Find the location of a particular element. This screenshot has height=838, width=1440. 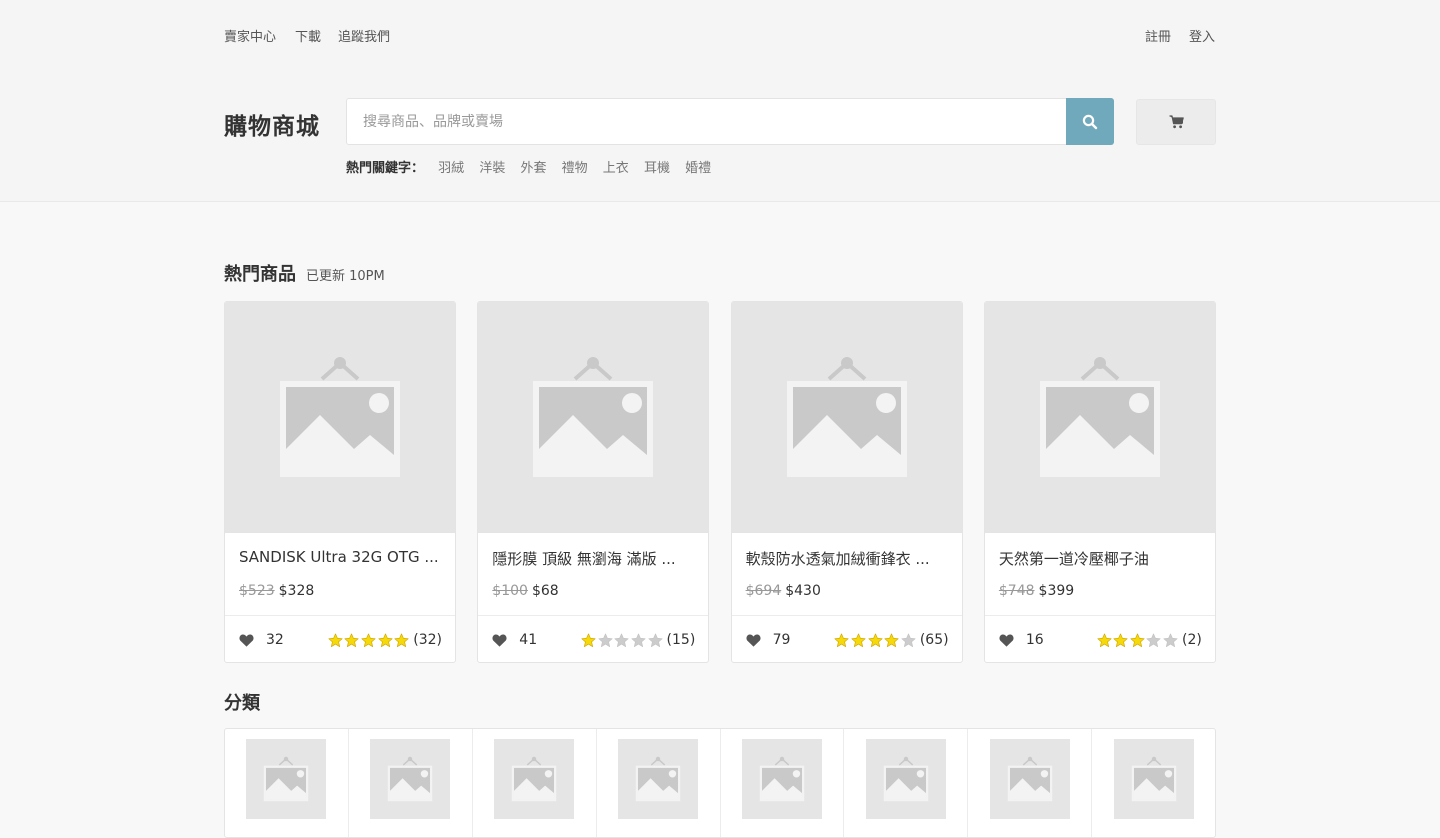

hot-section-title: 熱門商品 is located at coordinates (260, 274).